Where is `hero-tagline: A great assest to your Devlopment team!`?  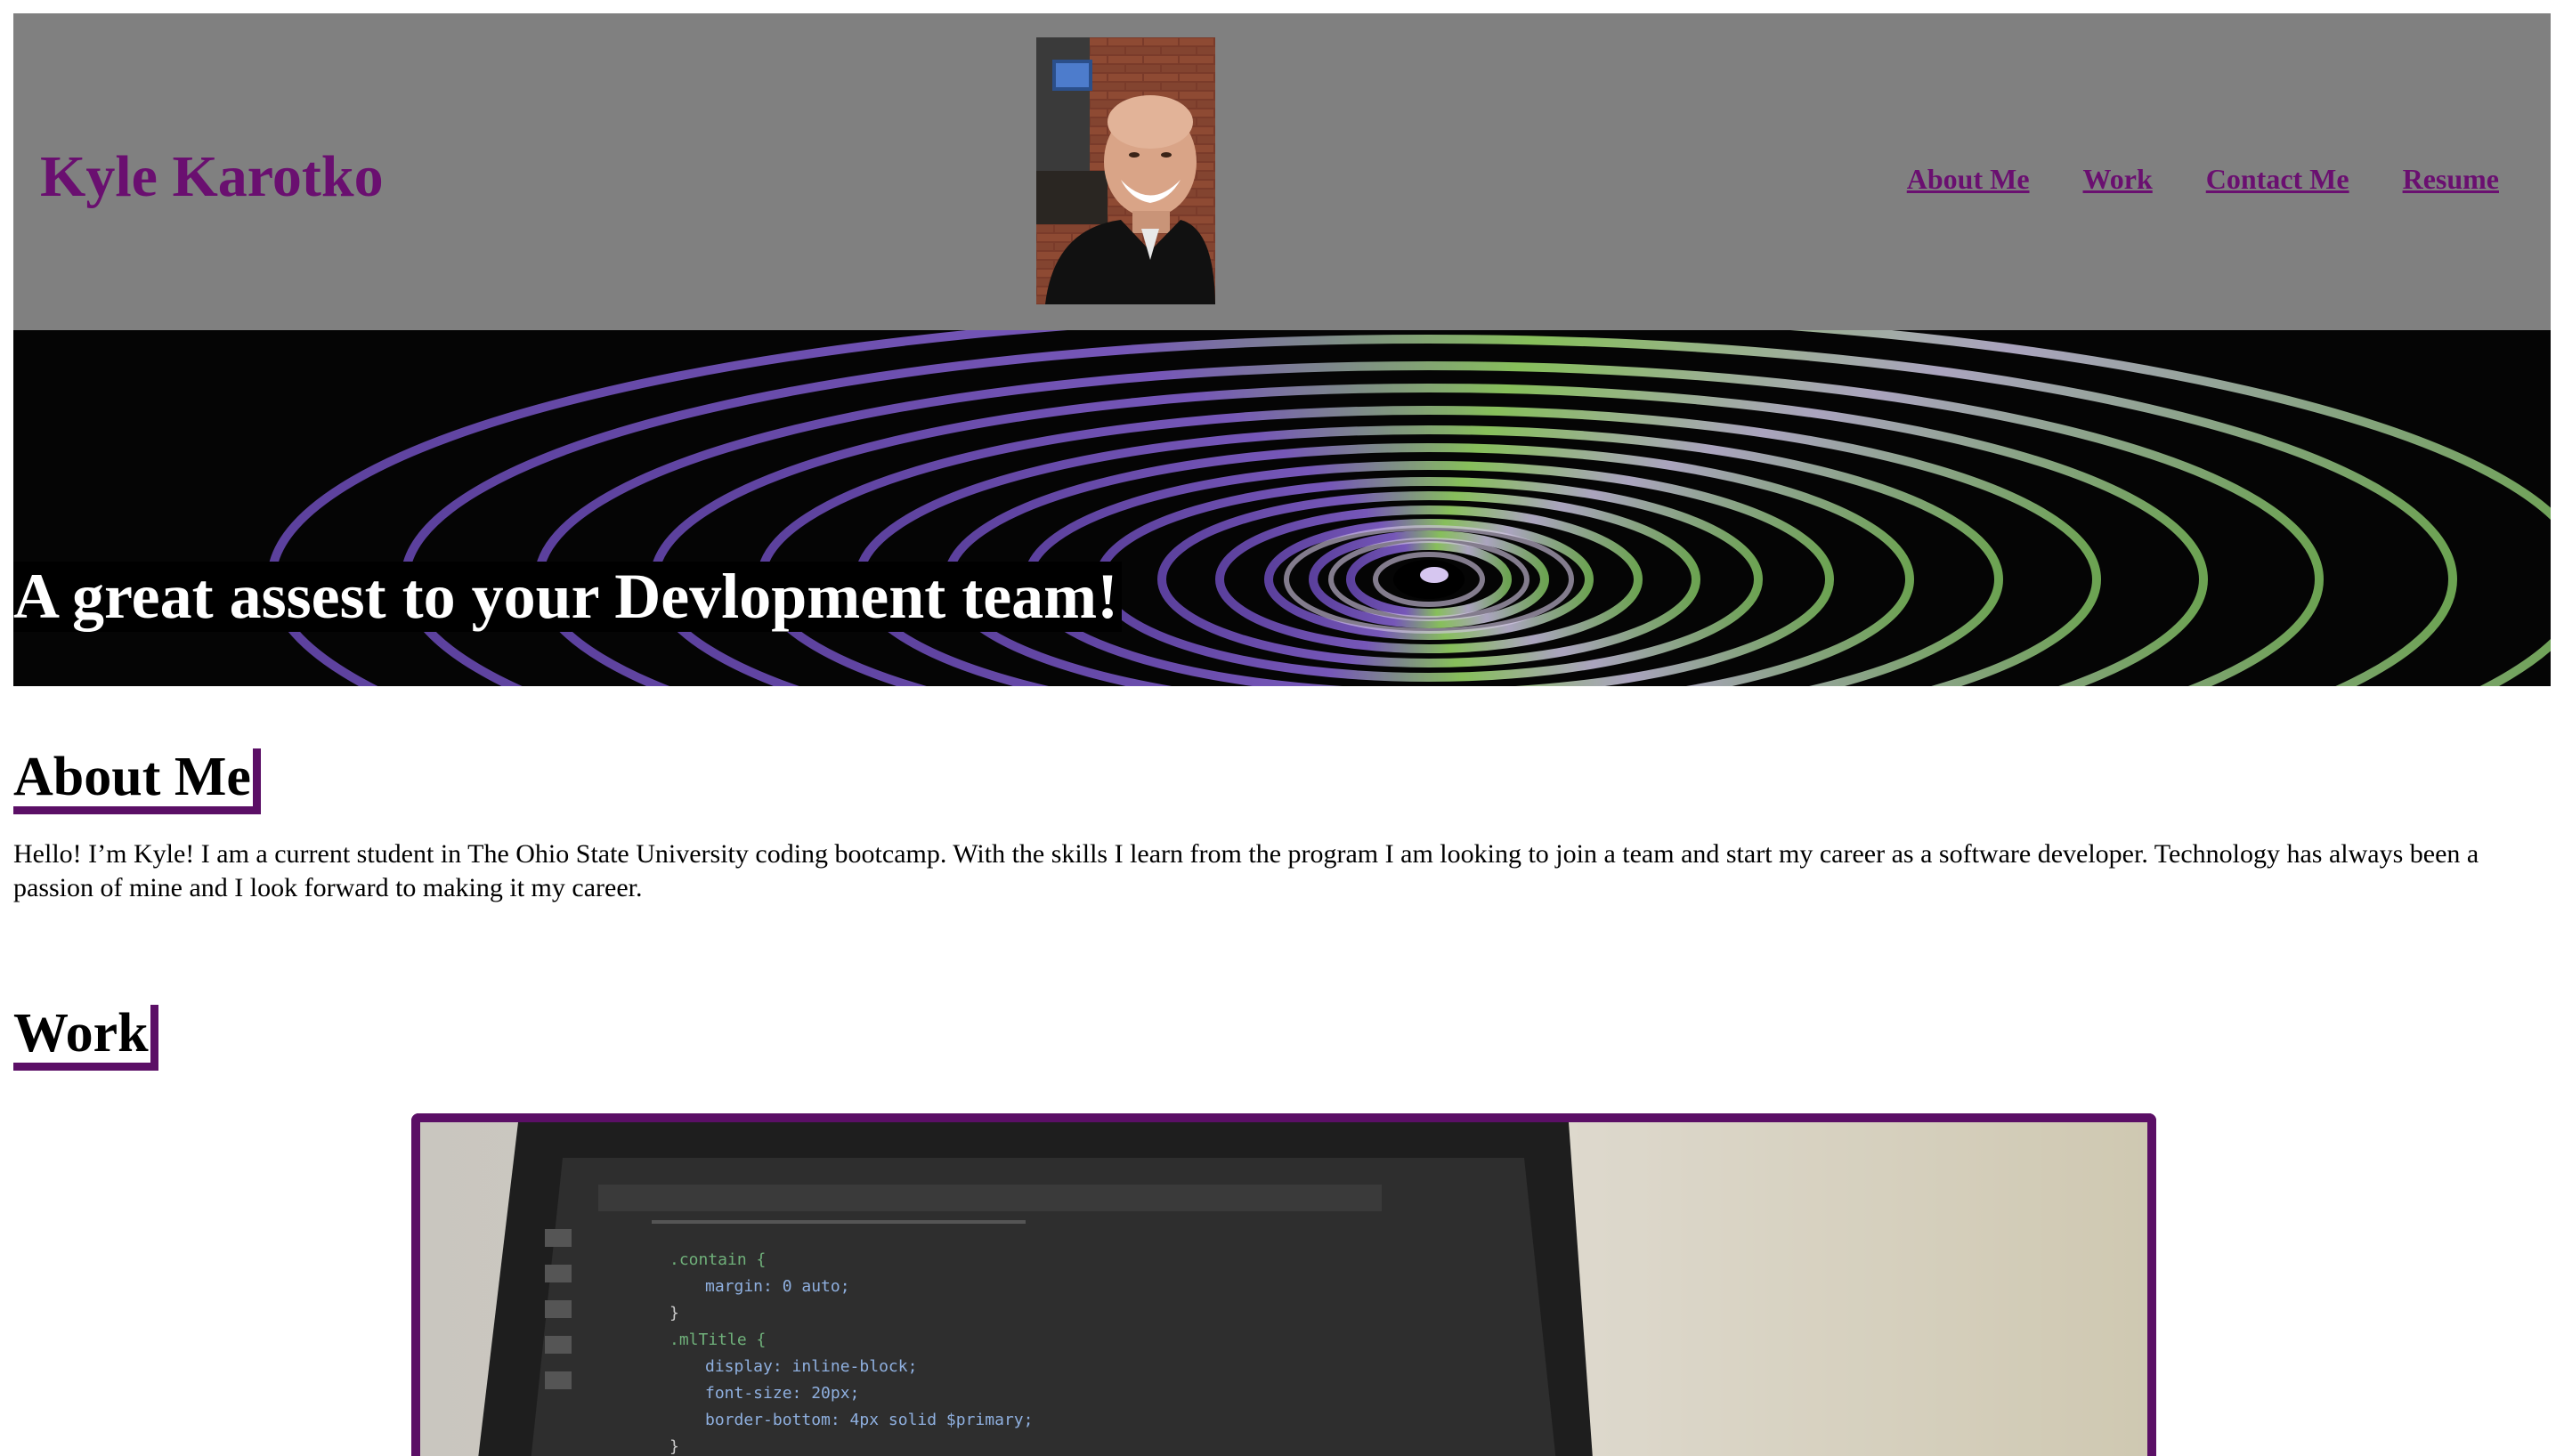 hero-tagline: A great assest to your Devlopment team! is located at coordinates (568, 597).